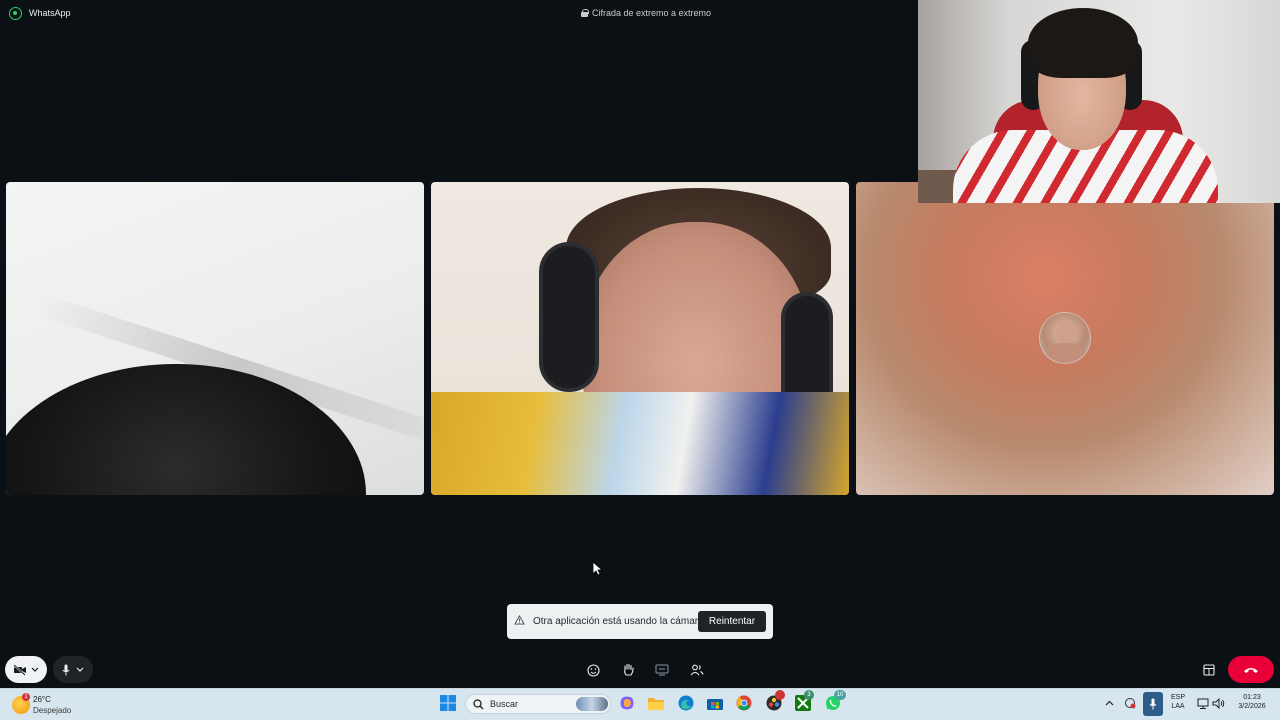 The height and width of the screenshot is (720, 1280). I want to click on reactions-button, so click(593, 670).